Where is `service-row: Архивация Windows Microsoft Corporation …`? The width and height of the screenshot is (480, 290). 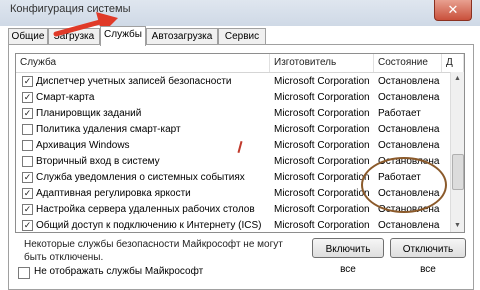
service-row: Архивация Windows Microsoft Corporation … is located at coordinates (233, 145).